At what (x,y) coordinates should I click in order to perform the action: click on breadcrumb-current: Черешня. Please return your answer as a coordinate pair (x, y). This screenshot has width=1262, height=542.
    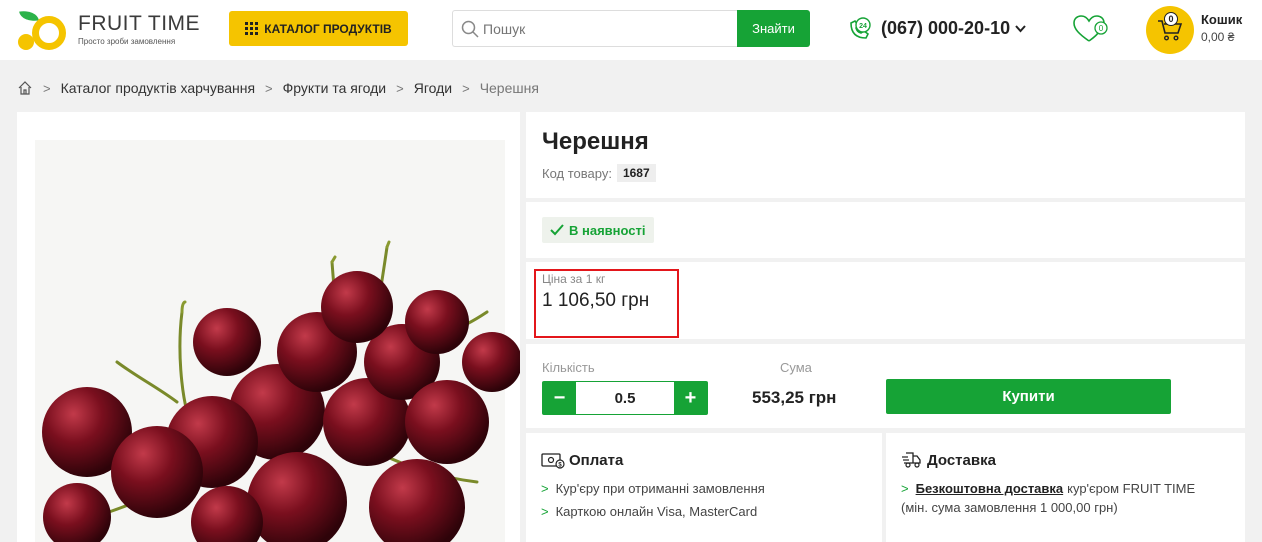
    Looking at the image, I should click on (509, 88).